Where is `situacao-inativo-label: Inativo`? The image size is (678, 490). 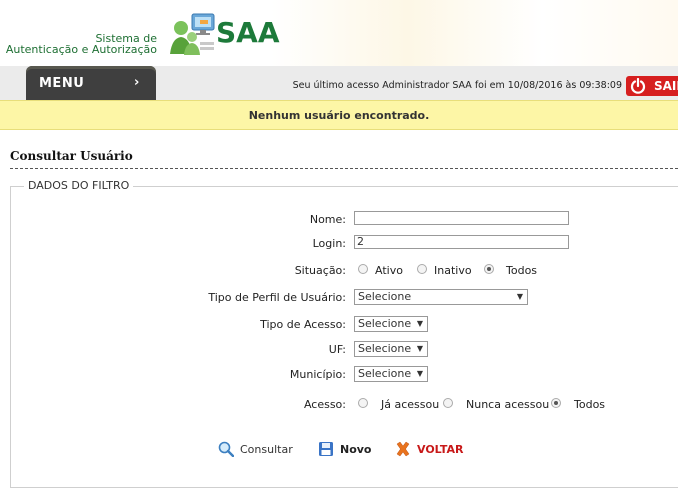
situacao-inativo-label: Inativo is located at coordinates (453, 270).